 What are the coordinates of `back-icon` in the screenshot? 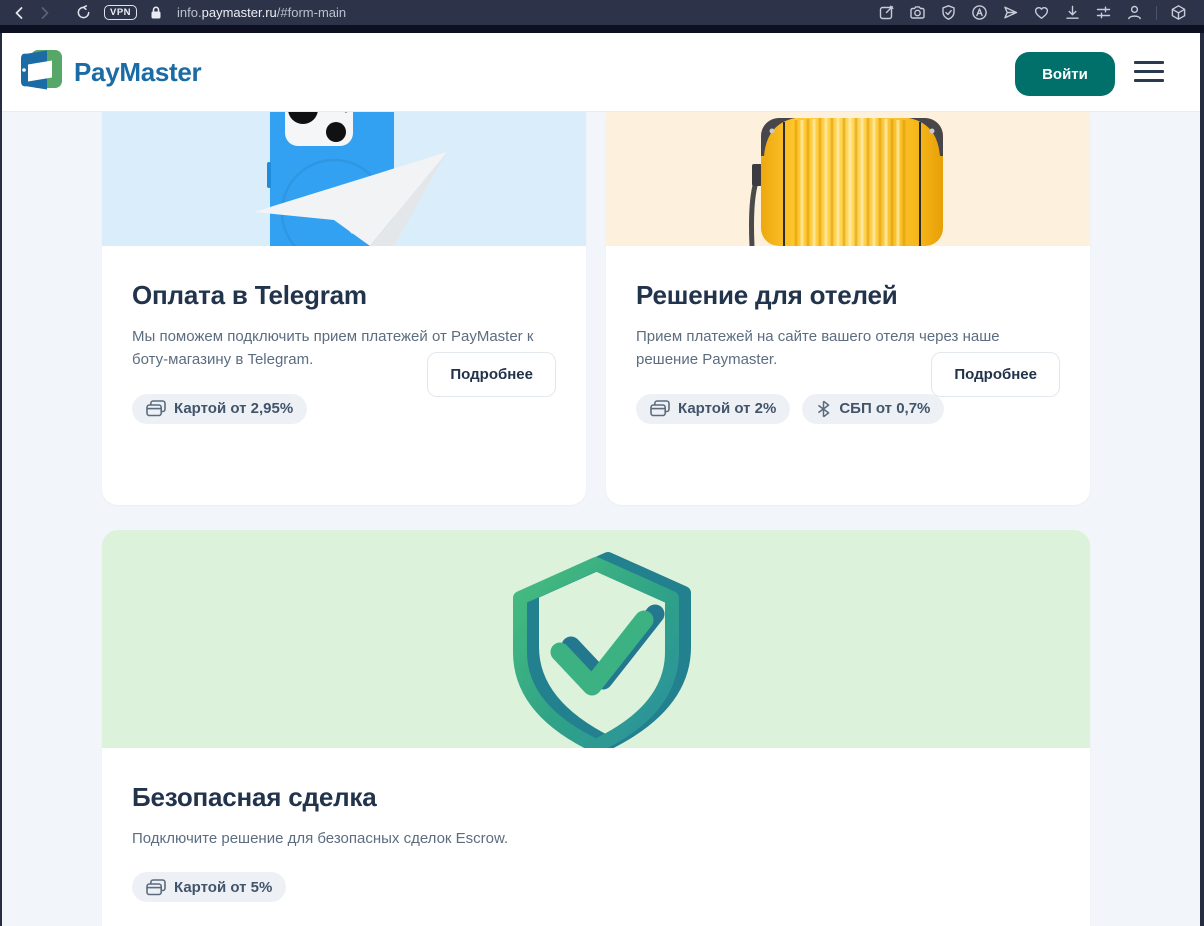 It's located at (19, 12).